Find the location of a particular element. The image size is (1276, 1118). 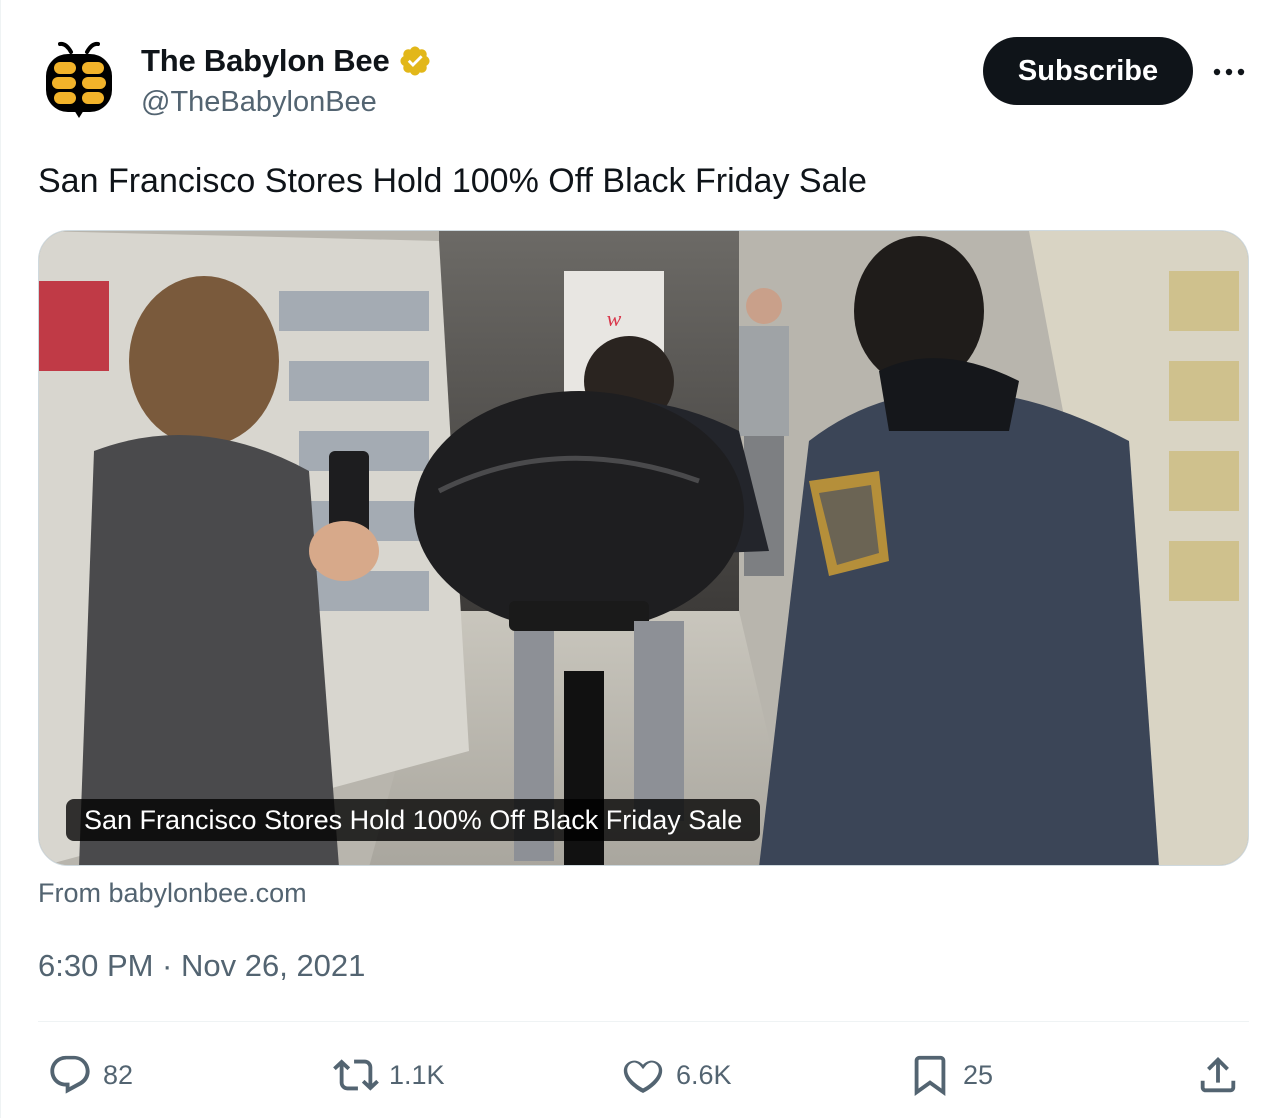

author-block: The Babylon Bee @TheBabylonBee is located at coordinates (286, 80).